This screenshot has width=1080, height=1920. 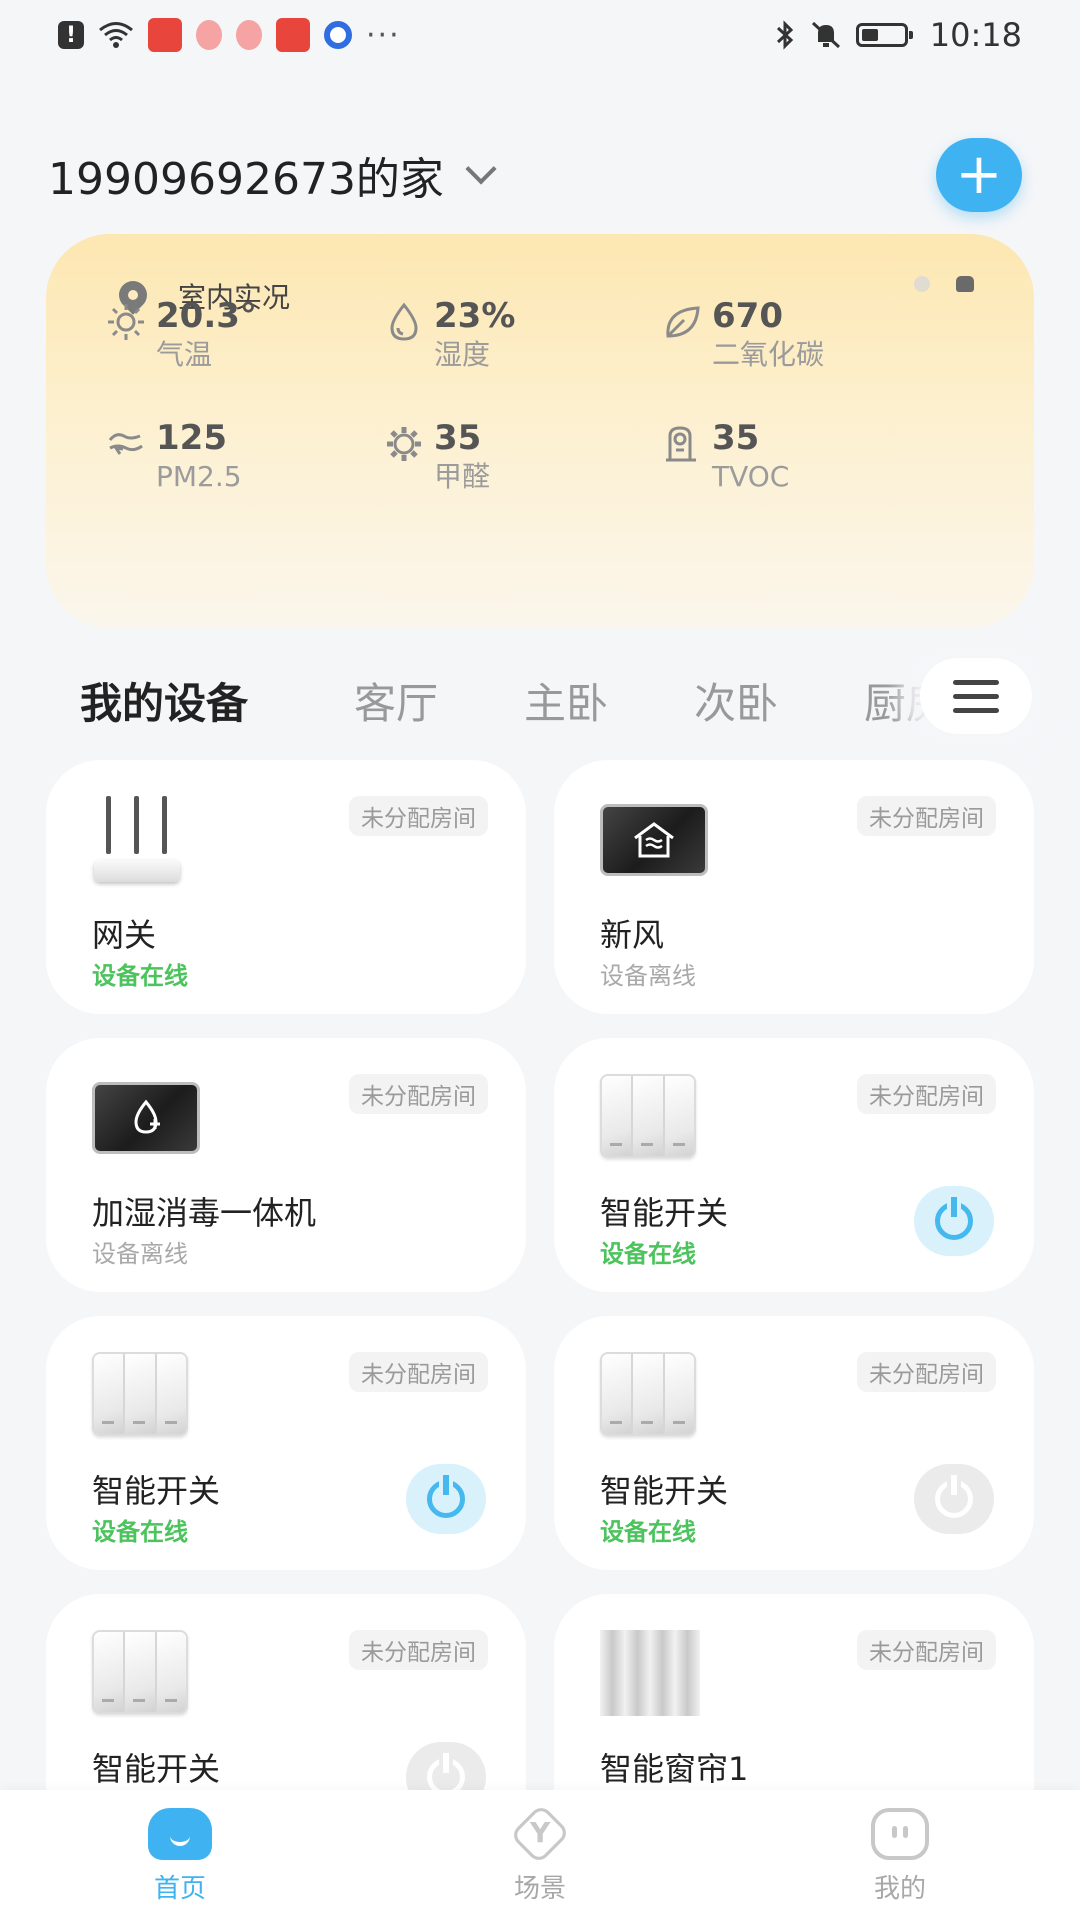 What do you see at coordinates (900, 1834) in the screenshot?
I see `profile-icon` at bounding box center [900, 1834].